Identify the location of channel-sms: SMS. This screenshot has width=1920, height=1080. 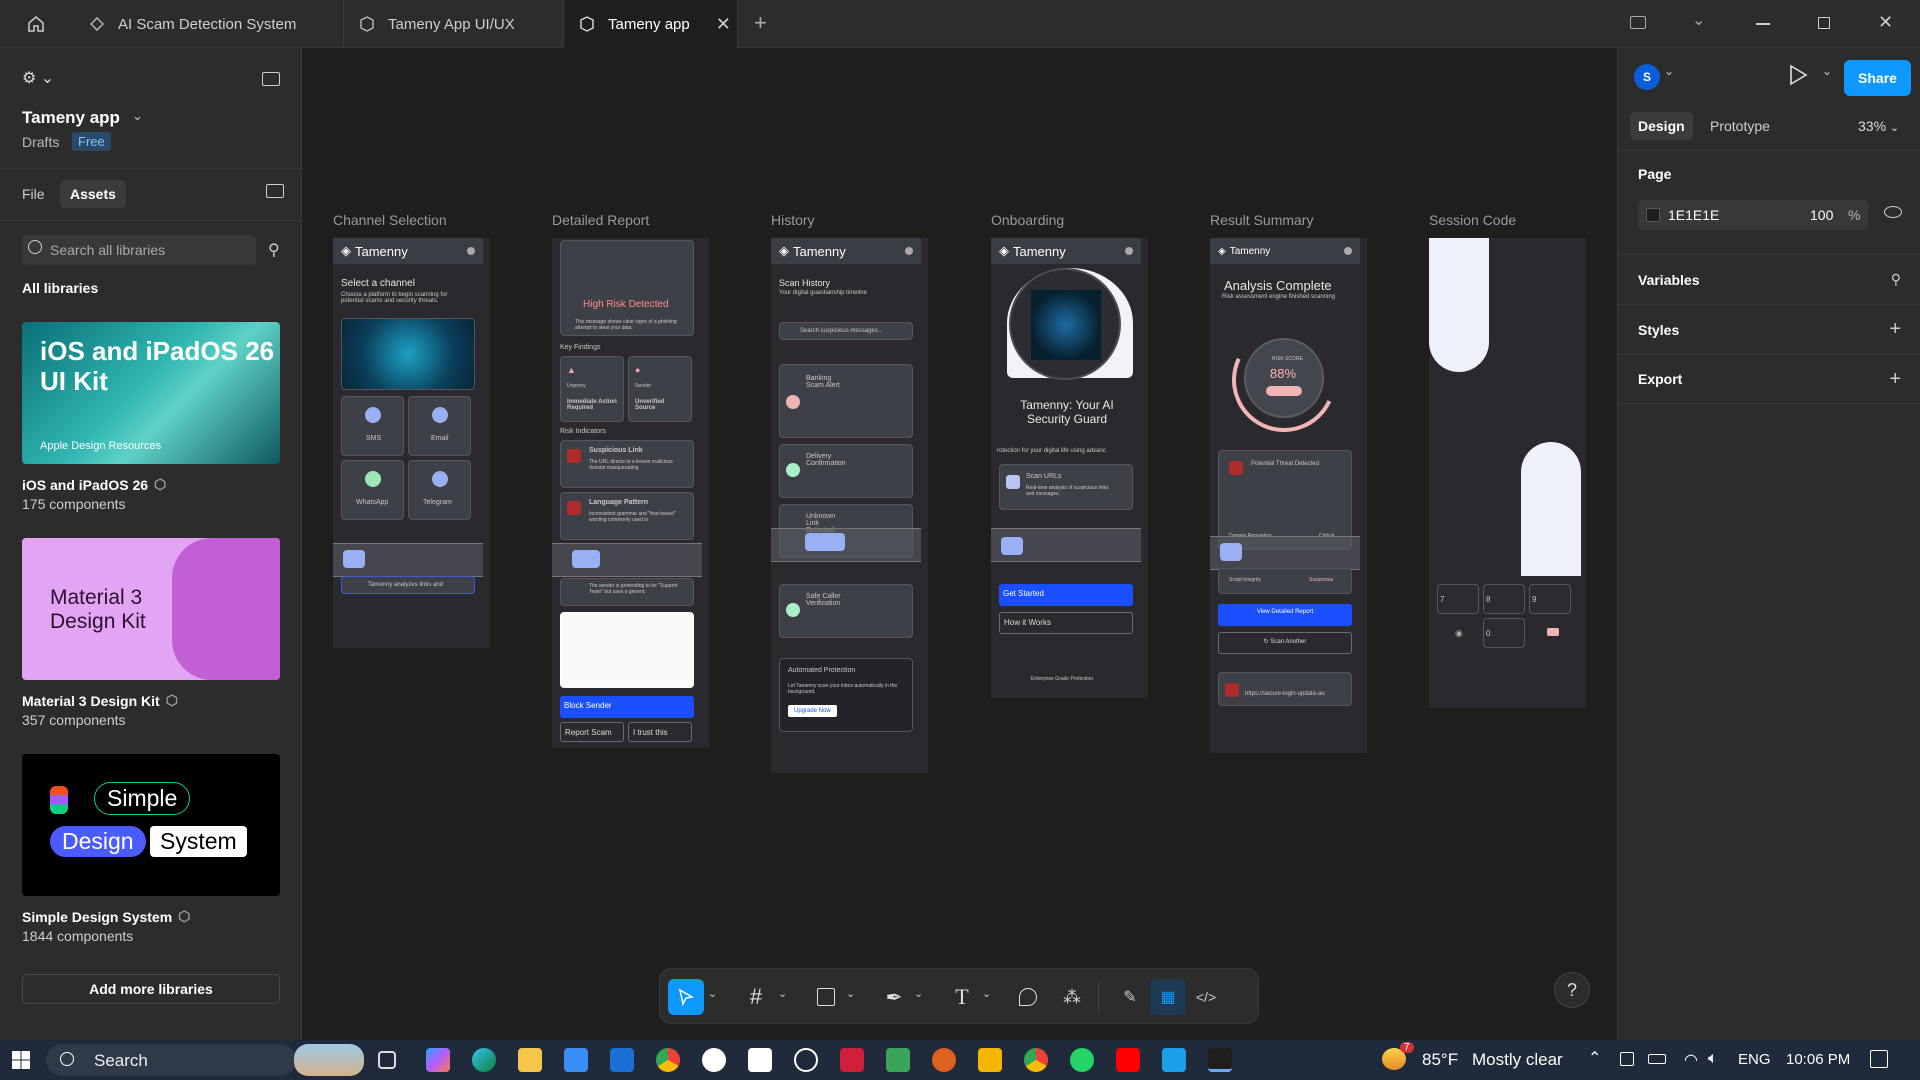
(372, 426).